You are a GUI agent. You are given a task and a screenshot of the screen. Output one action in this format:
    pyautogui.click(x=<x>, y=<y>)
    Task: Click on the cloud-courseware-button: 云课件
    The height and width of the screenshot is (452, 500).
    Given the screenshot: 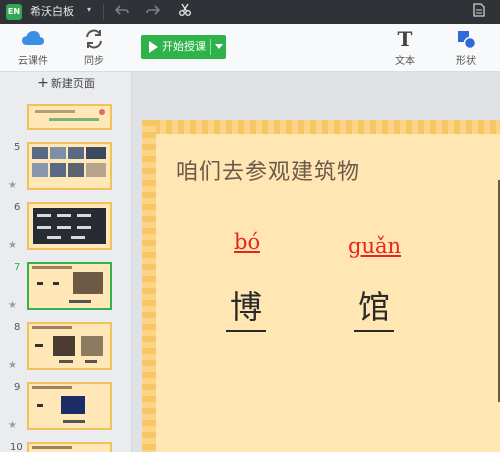 What is the action you would take?
    pyautogui.click(x=33, y=47)
    